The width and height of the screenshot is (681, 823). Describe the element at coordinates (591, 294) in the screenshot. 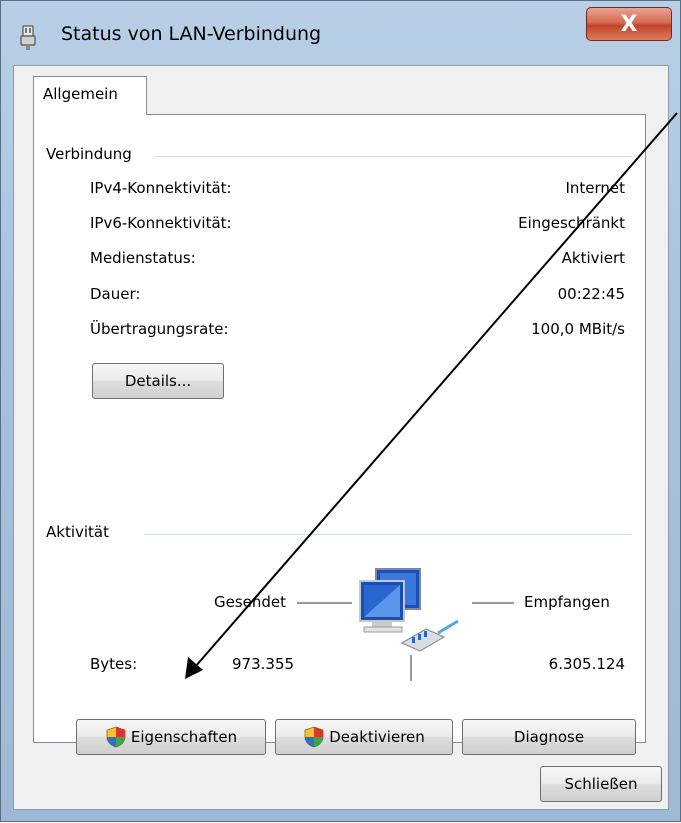

I see `duration-value: 00:22:45` at that location.